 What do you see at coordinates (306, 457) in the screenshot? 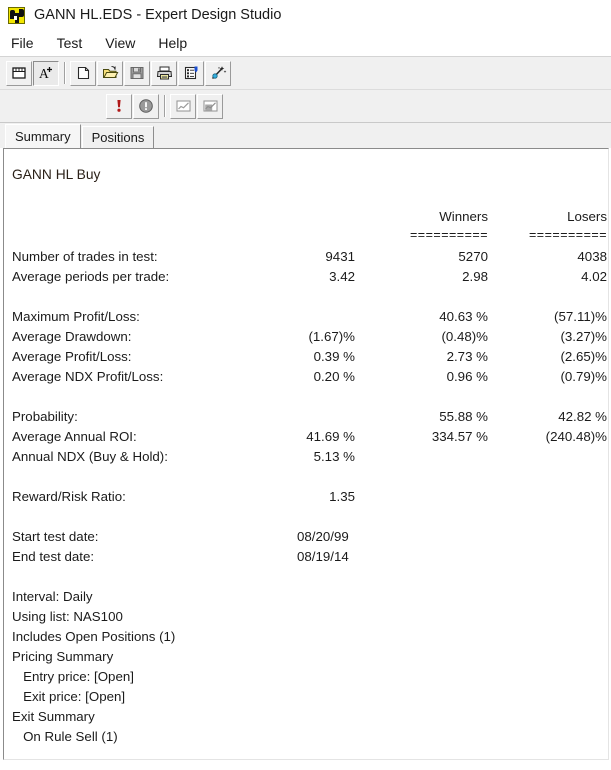
I see `table-row: Annual NDX (Buy & Hold): 5.13 %` at bounding box center [306, 457].